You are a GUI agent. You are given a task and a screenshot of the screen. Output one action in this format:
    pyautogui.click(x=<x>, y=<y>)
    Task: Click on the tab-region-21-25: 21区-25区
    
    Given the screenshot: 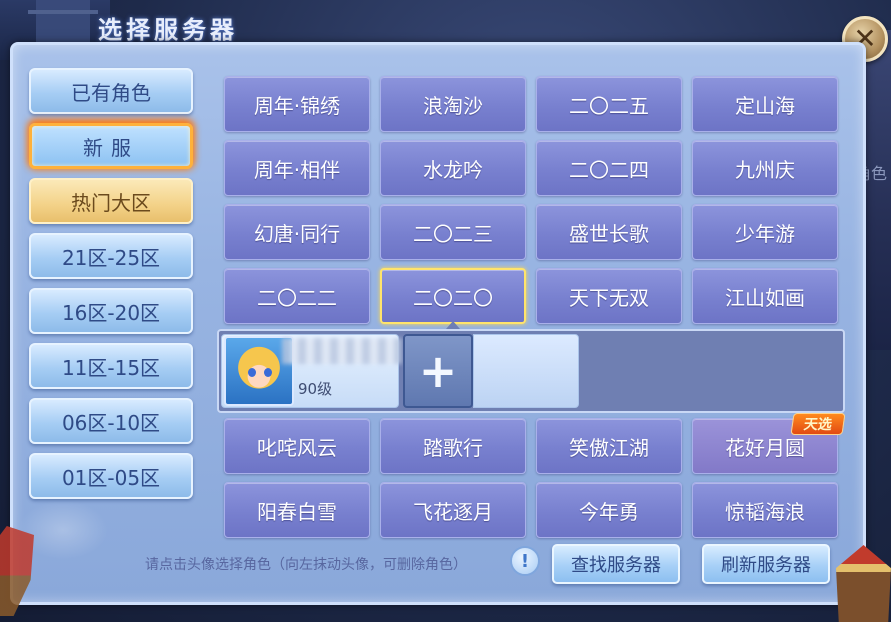 What is the action you would take?
    pyautogui.click(x=111, y=256)
    